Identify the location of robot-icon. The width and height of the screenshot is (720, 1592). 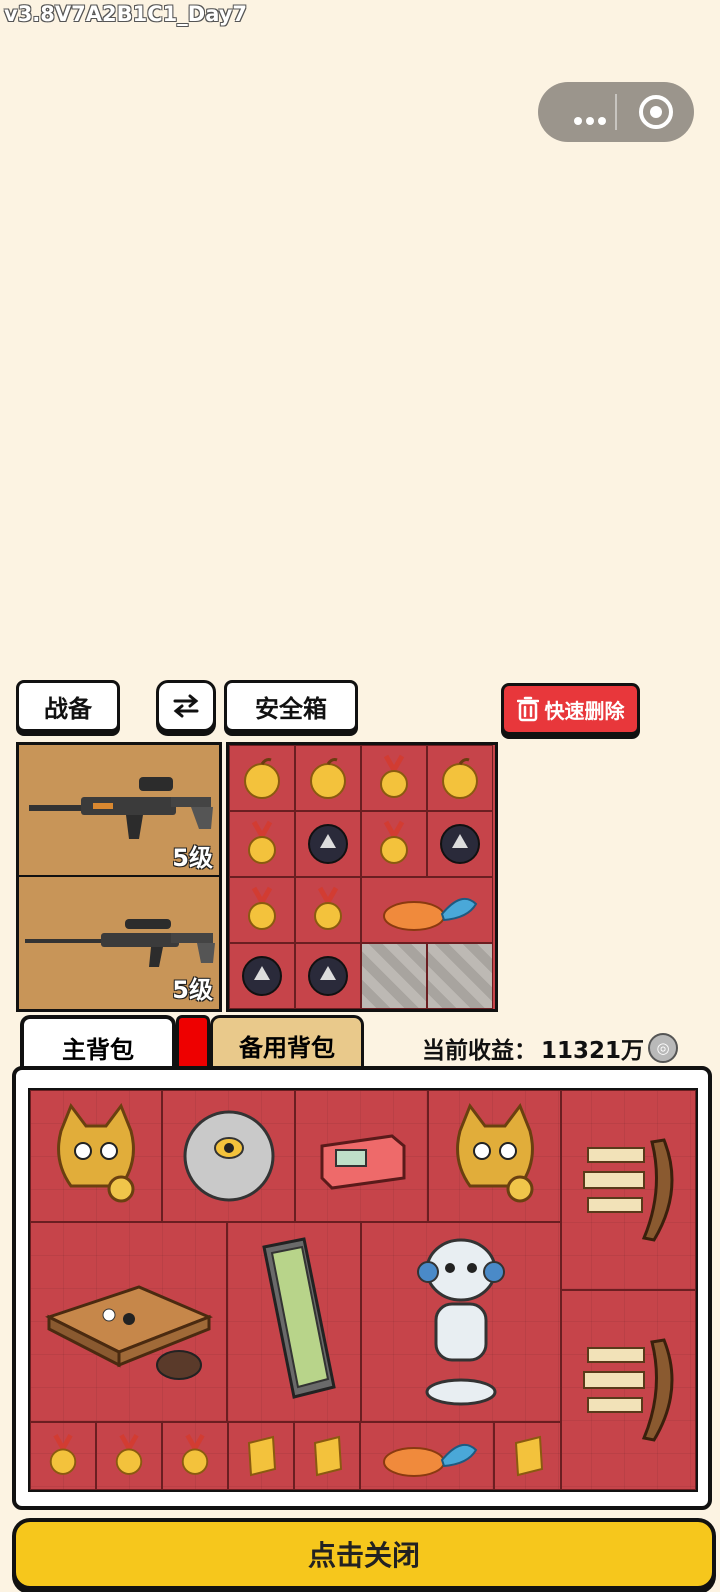
(461, 1322).